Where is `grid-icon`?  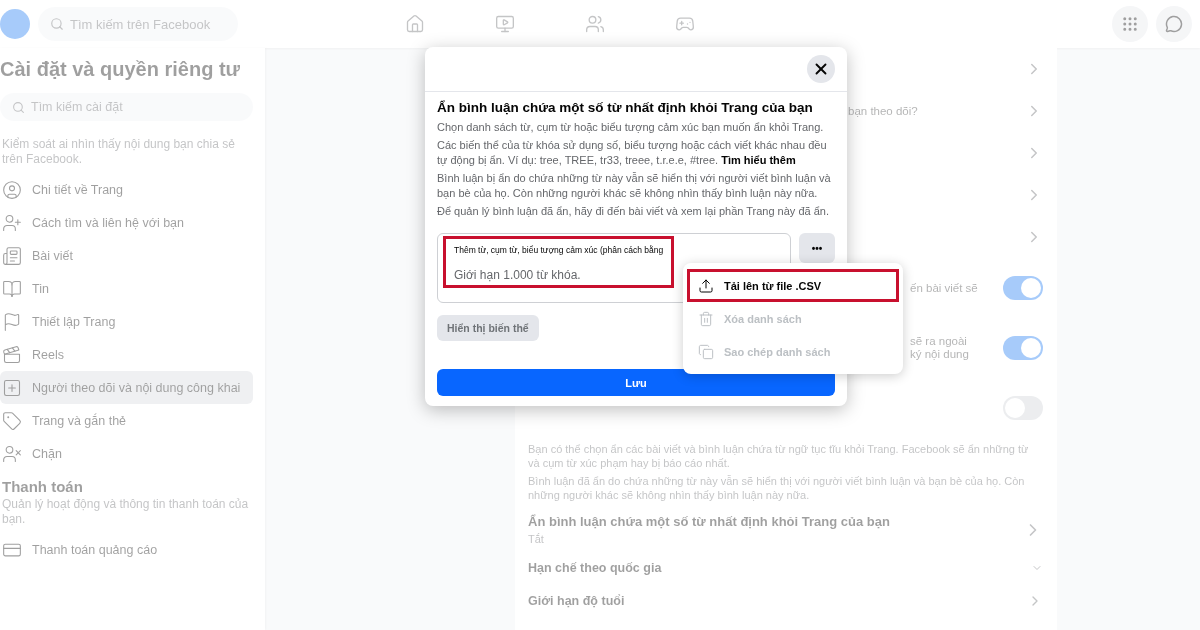 grid-icon is located at coordinates (1130, 24).